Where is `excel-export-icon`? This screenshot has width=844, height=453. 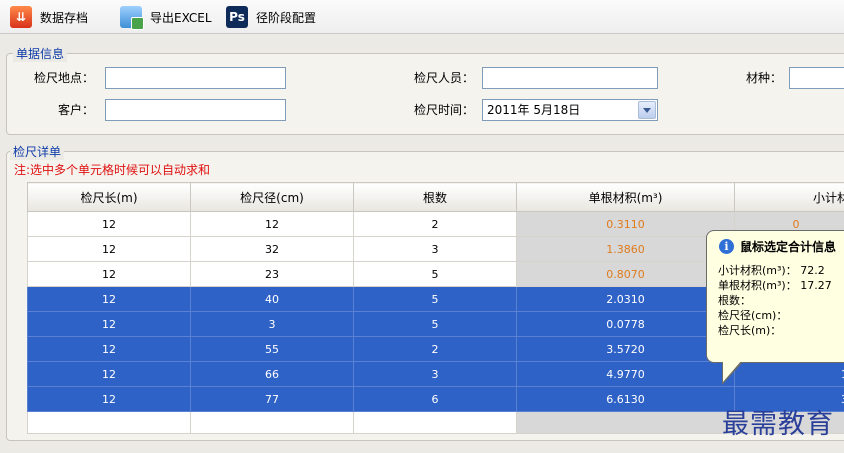 excel-export-icon is located at coordinates (132, 18).